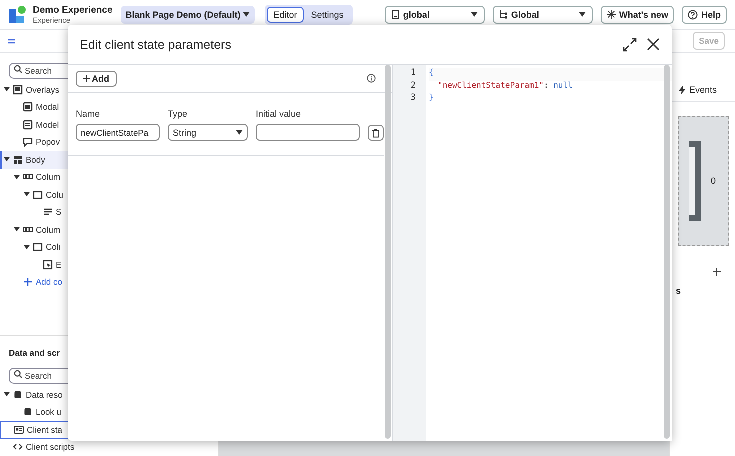  What do you see at coordinates (279, 114) in the screenshot?
I see `field-label: Initial value` at bounding box center [279, 114].